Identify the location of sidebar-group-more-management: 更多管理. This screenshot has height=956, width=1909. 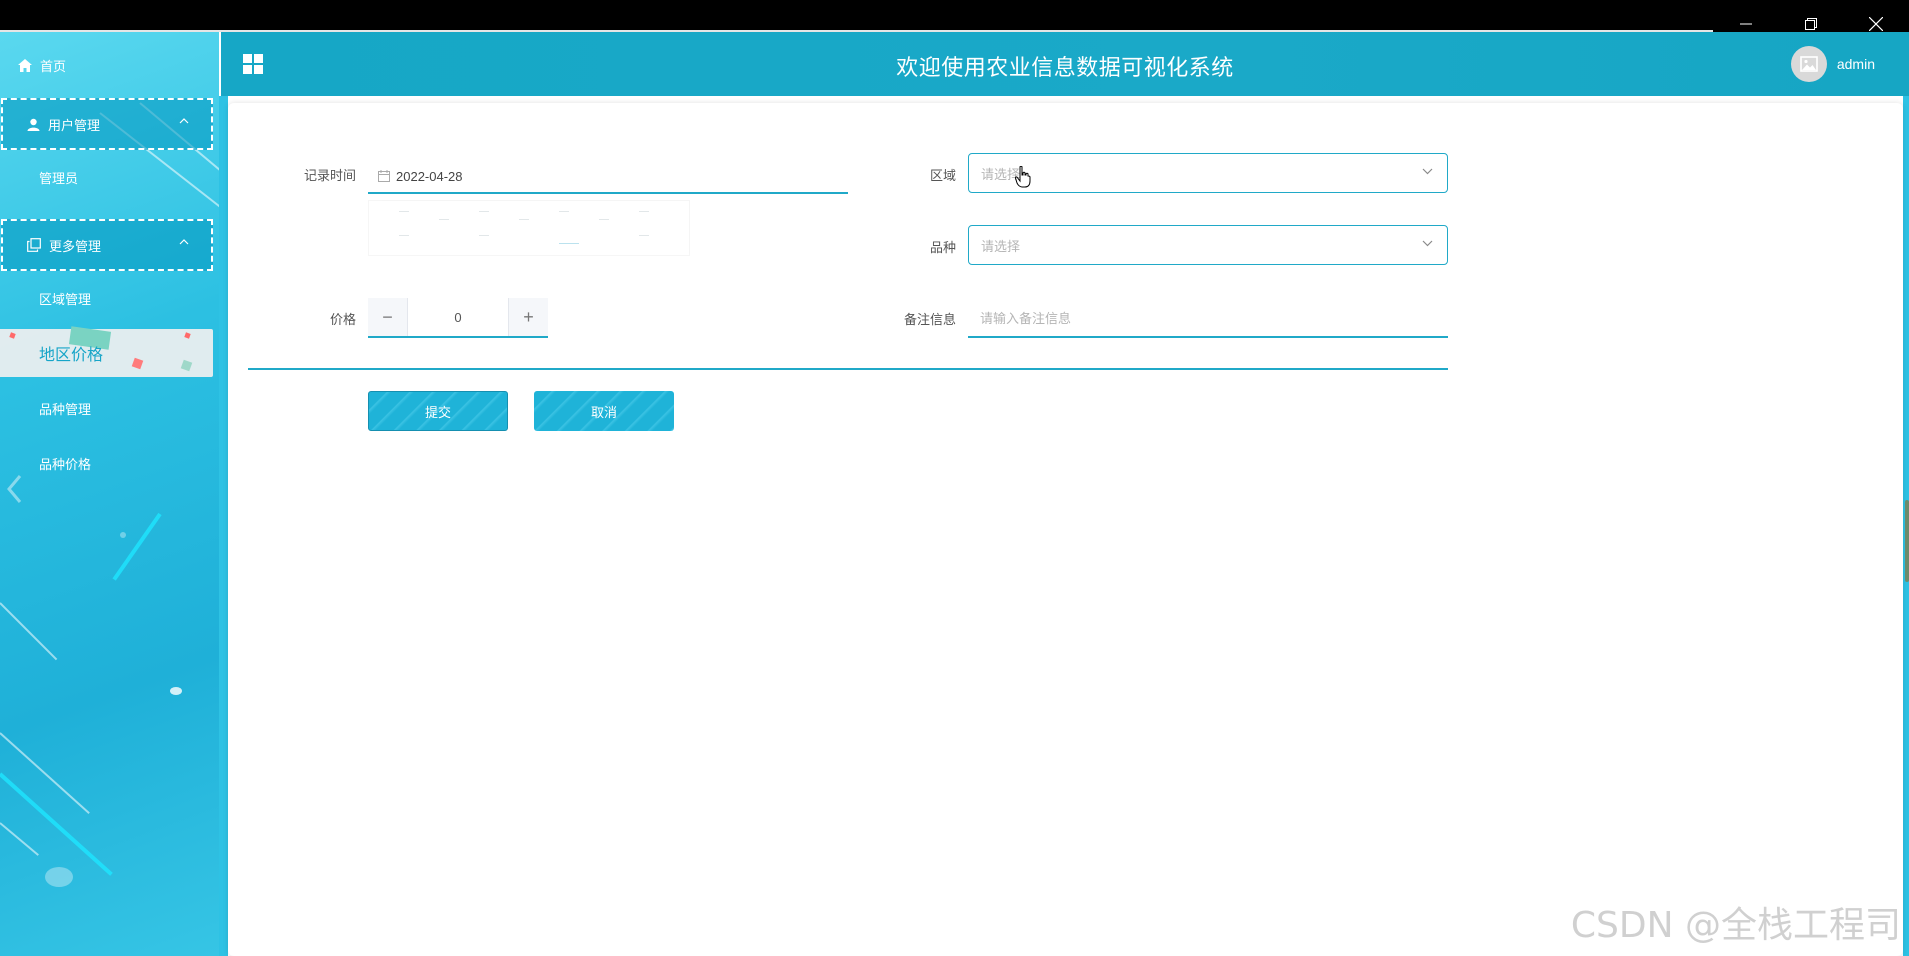
(107, 245).